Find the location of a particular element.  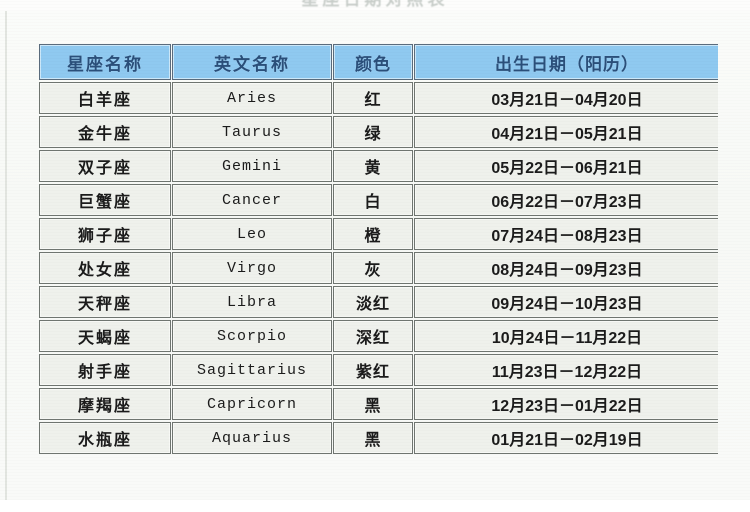

cell-birth-date: 09月24日－10月23日 is located at coordinates (566, 302).